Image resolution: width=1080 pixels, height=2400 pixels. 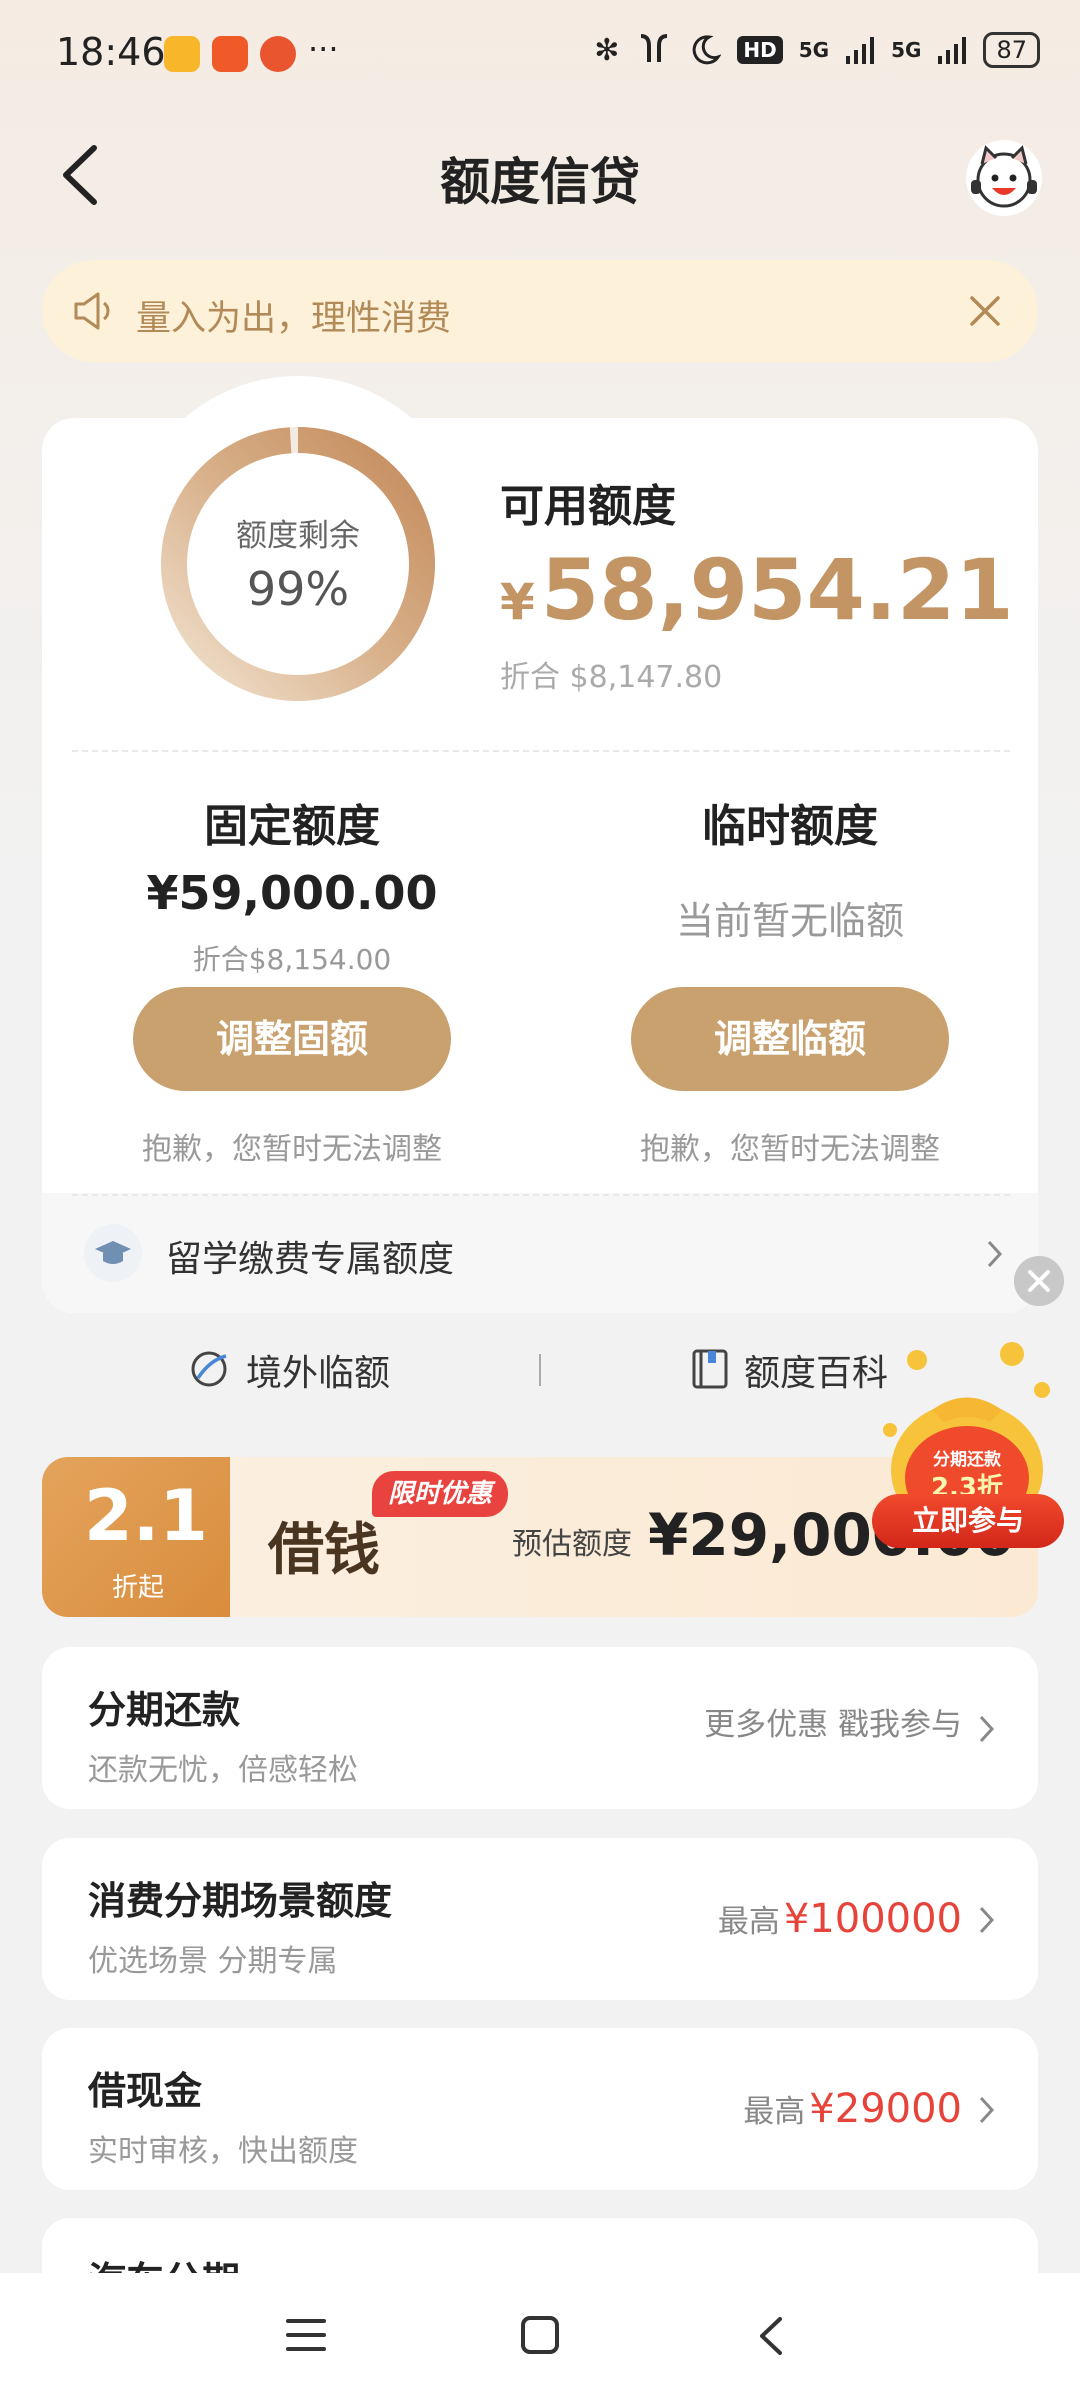 What do you see at coordinates (213, 1961) in the screenshot?
I see `list-item-subtitle: 优选场景 分期专属` at bounding box center [213, 1961].